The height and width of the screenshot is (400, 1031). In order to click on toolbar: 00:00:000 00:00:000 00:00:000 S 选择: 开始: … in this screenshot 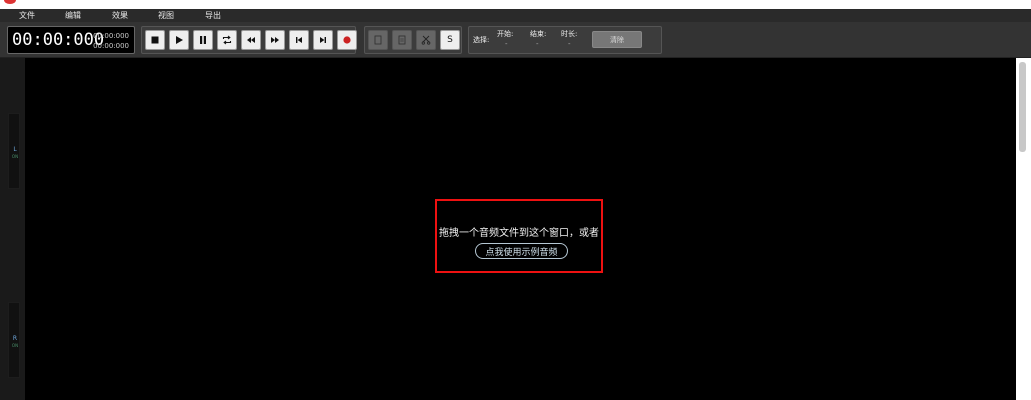, I will do `click(515, 40)`.